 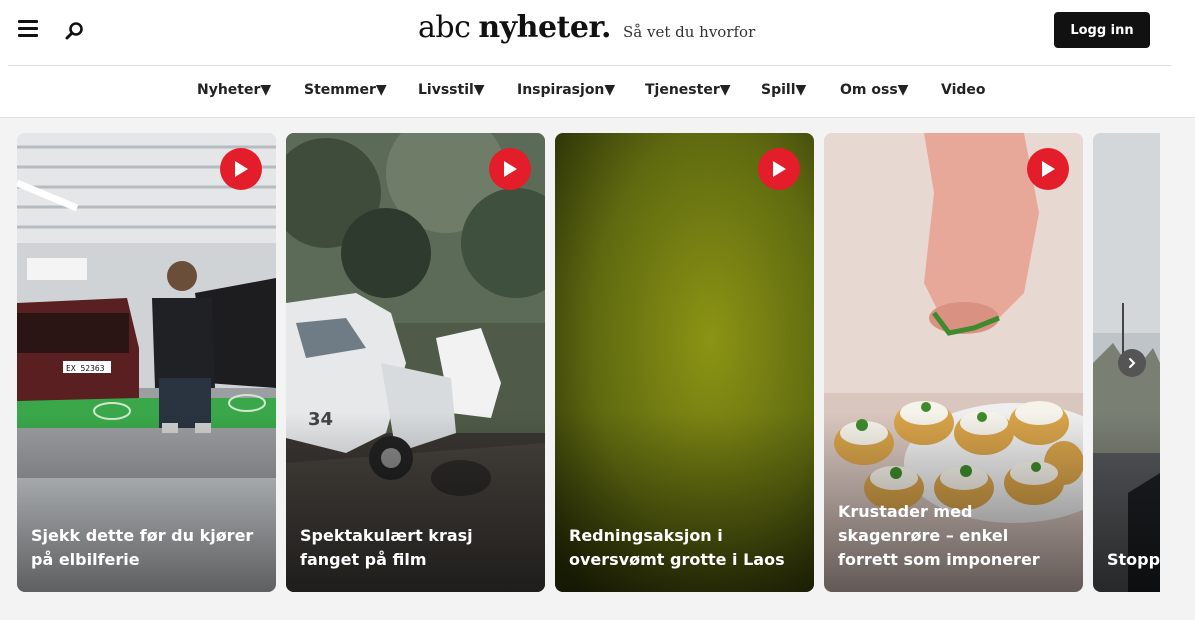 I want to click on nav-item-inspirasjon: Inspirasjon▼, so click(x=566, y=90).